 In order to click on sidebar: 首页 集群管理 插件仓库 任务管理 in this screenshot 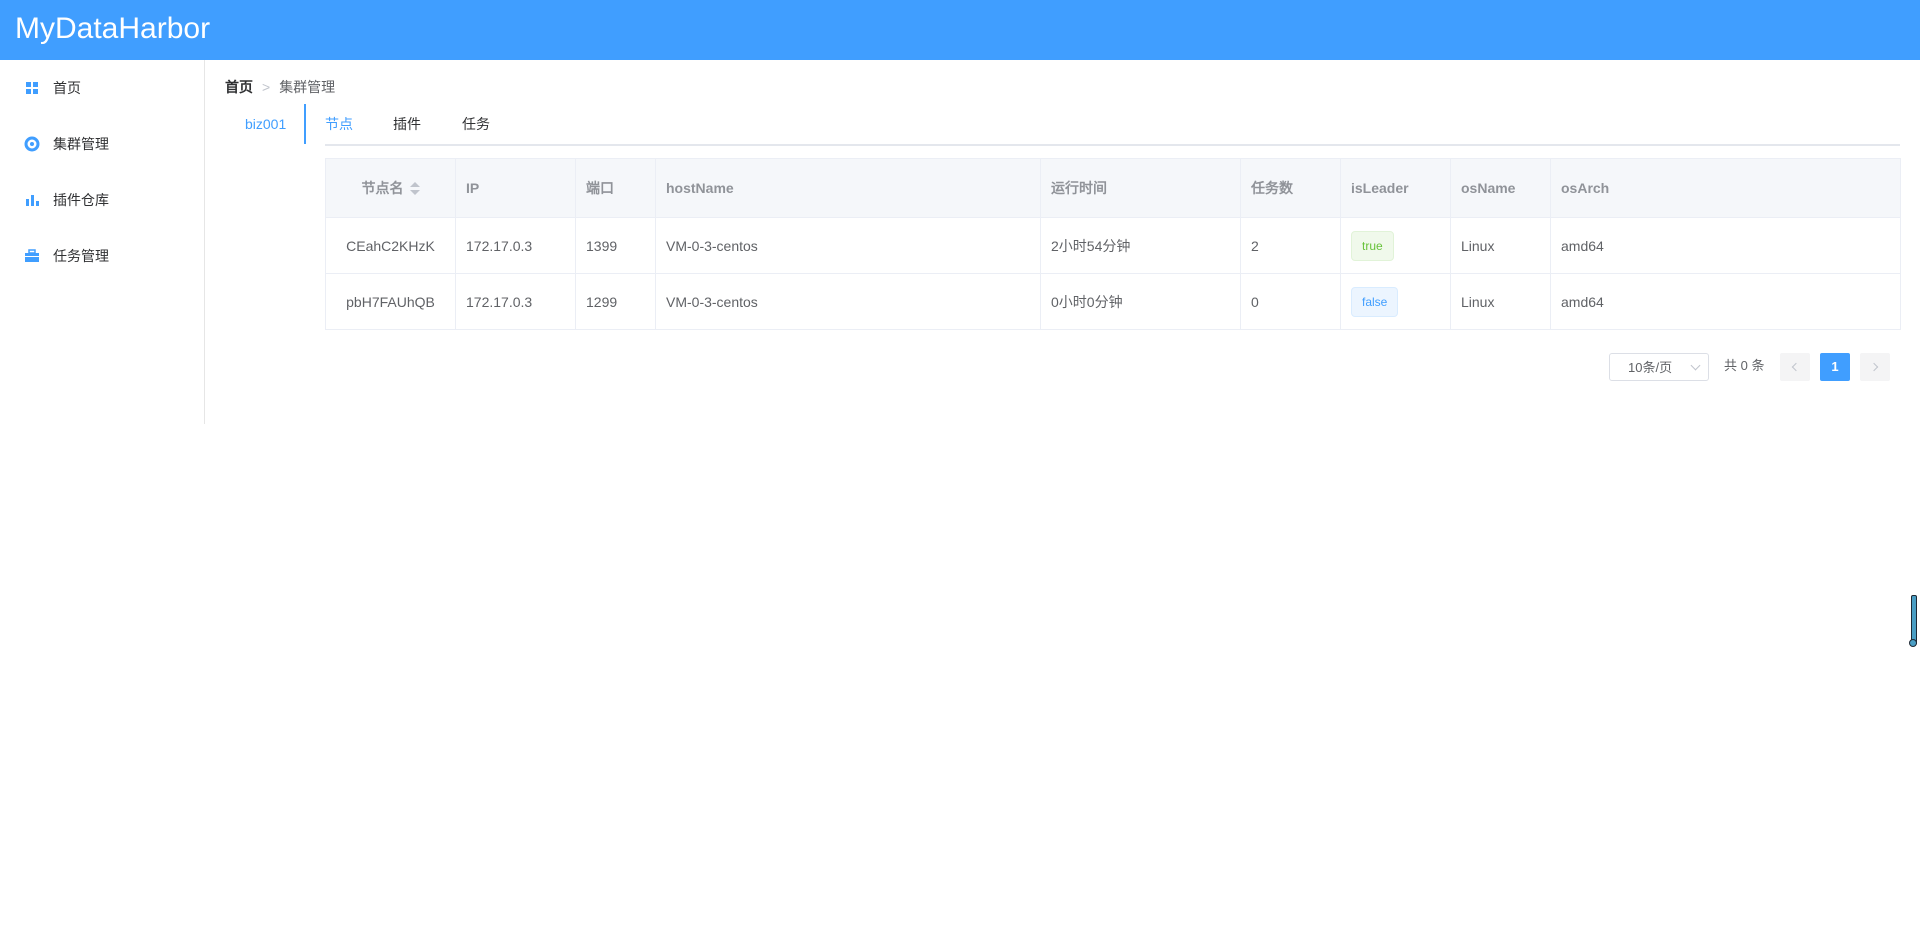, I will do `click(102, 242)`.